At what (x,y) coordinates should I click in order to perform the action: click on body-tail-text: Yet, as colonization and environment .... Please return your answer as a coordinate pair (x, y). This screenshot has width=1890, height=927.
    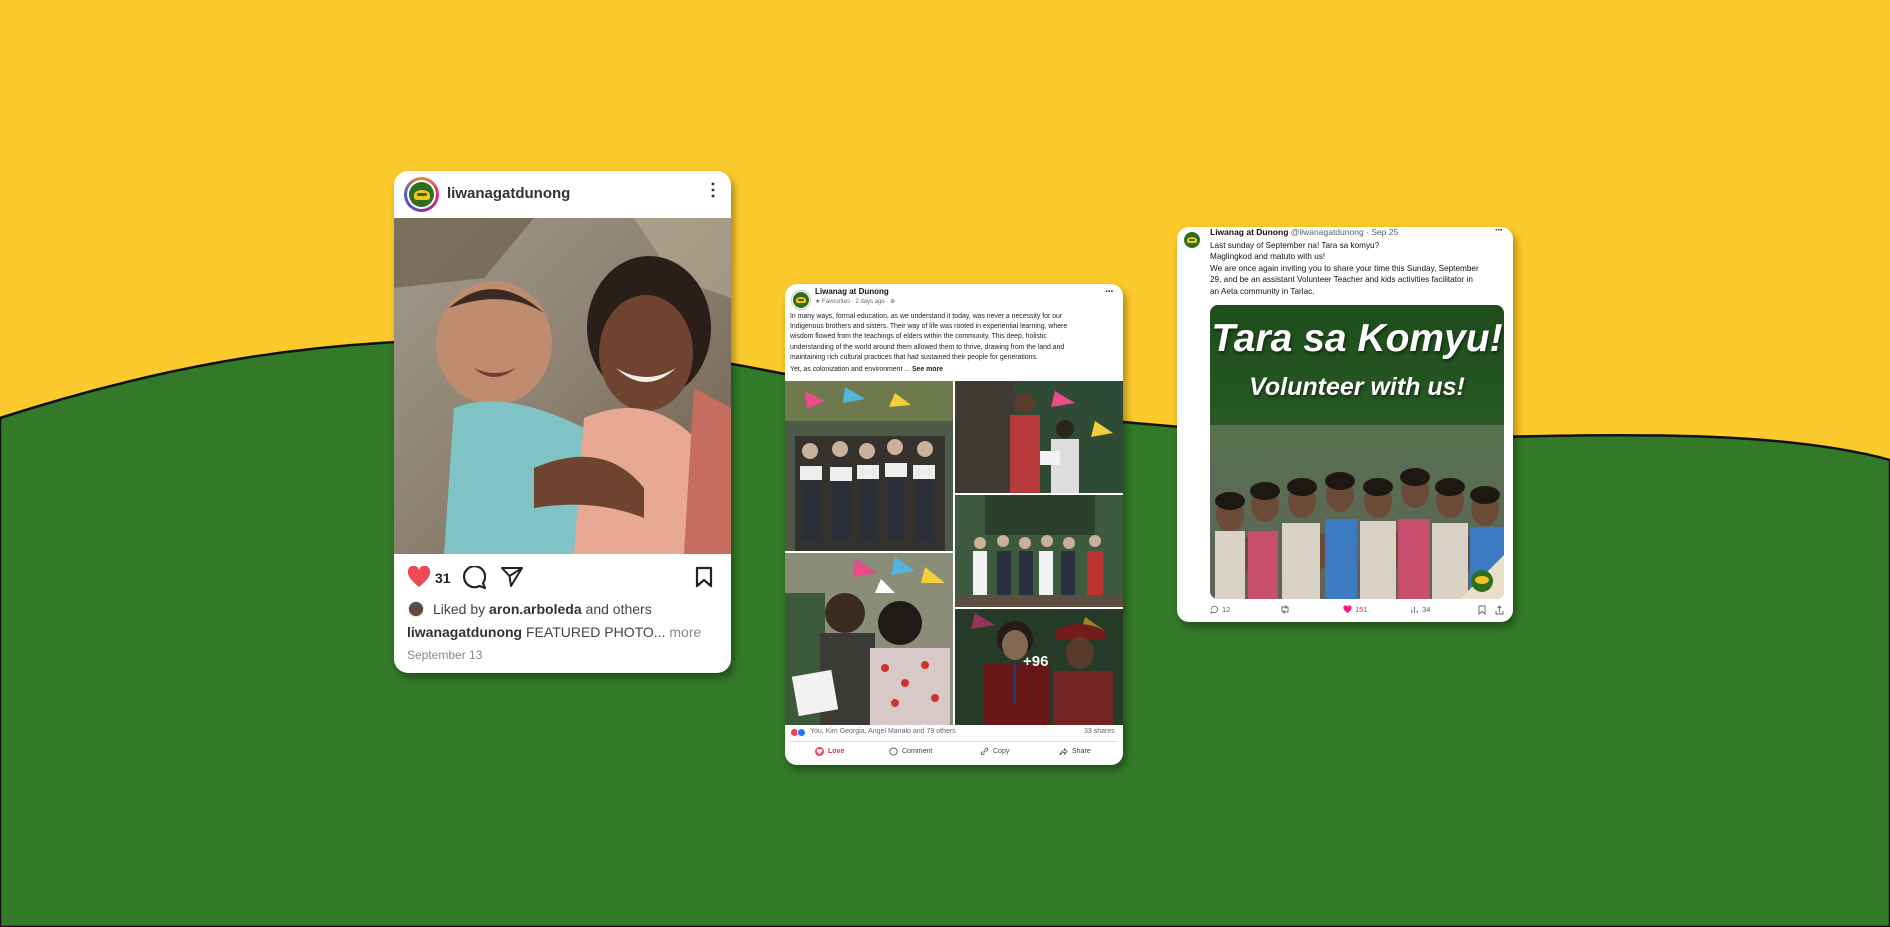
    Looking at the image, I should click on (850, 369).